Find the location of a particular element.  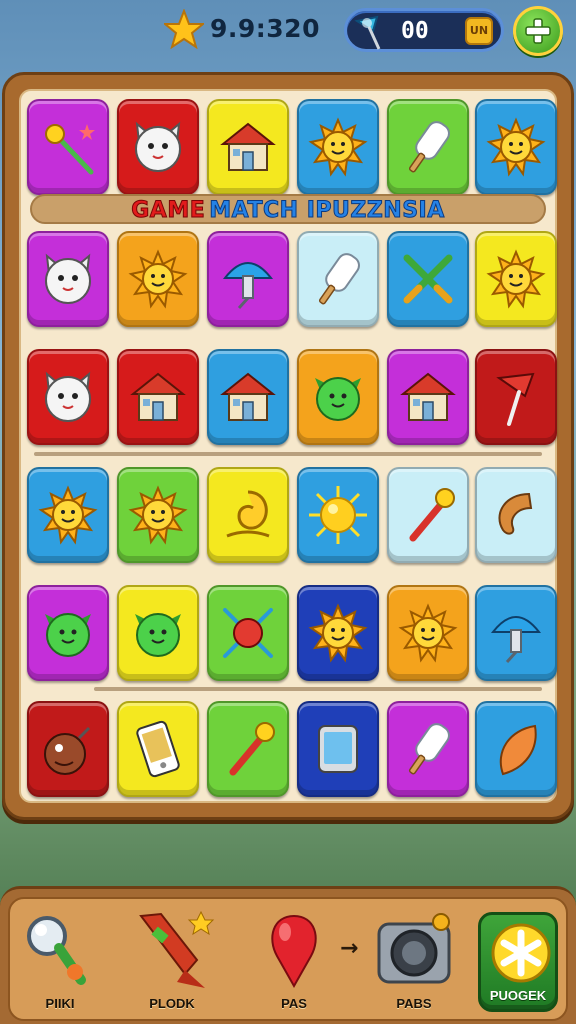

tablet-icon is located at coordinates (338, 749).